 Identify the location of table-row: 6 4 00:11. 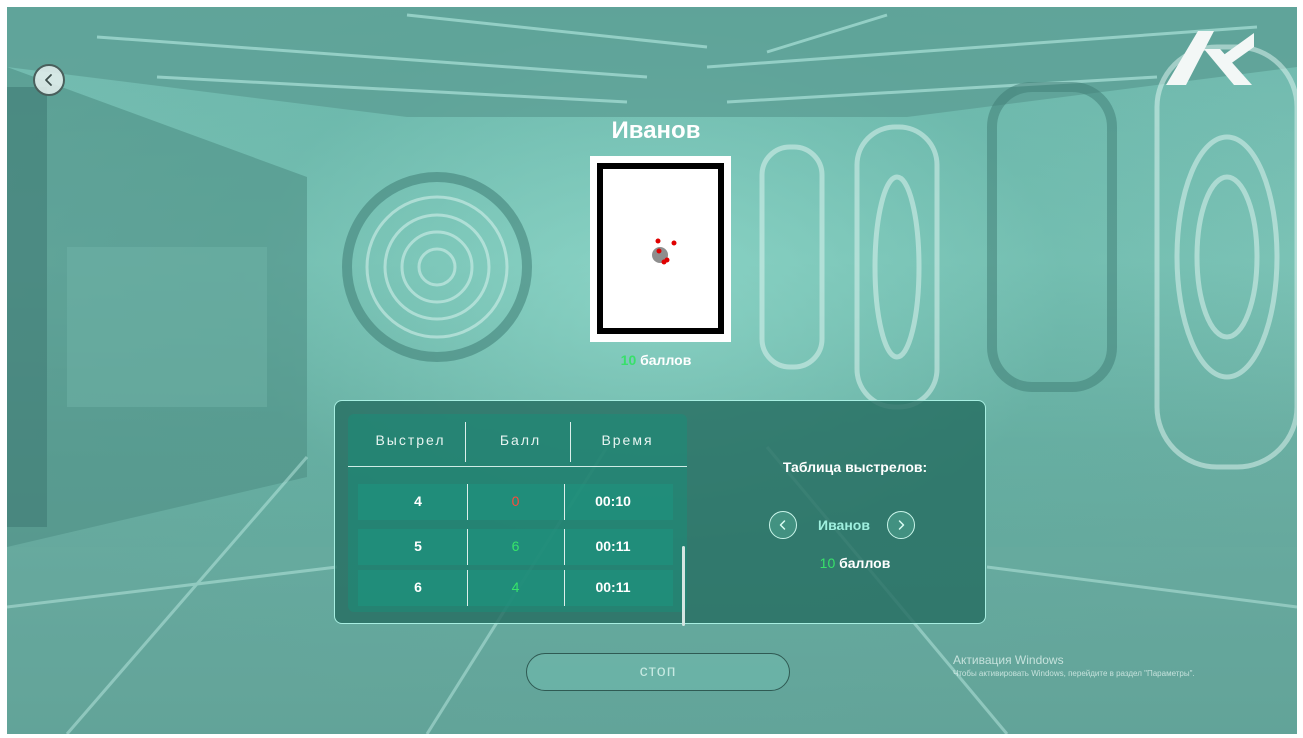
(515, 588).